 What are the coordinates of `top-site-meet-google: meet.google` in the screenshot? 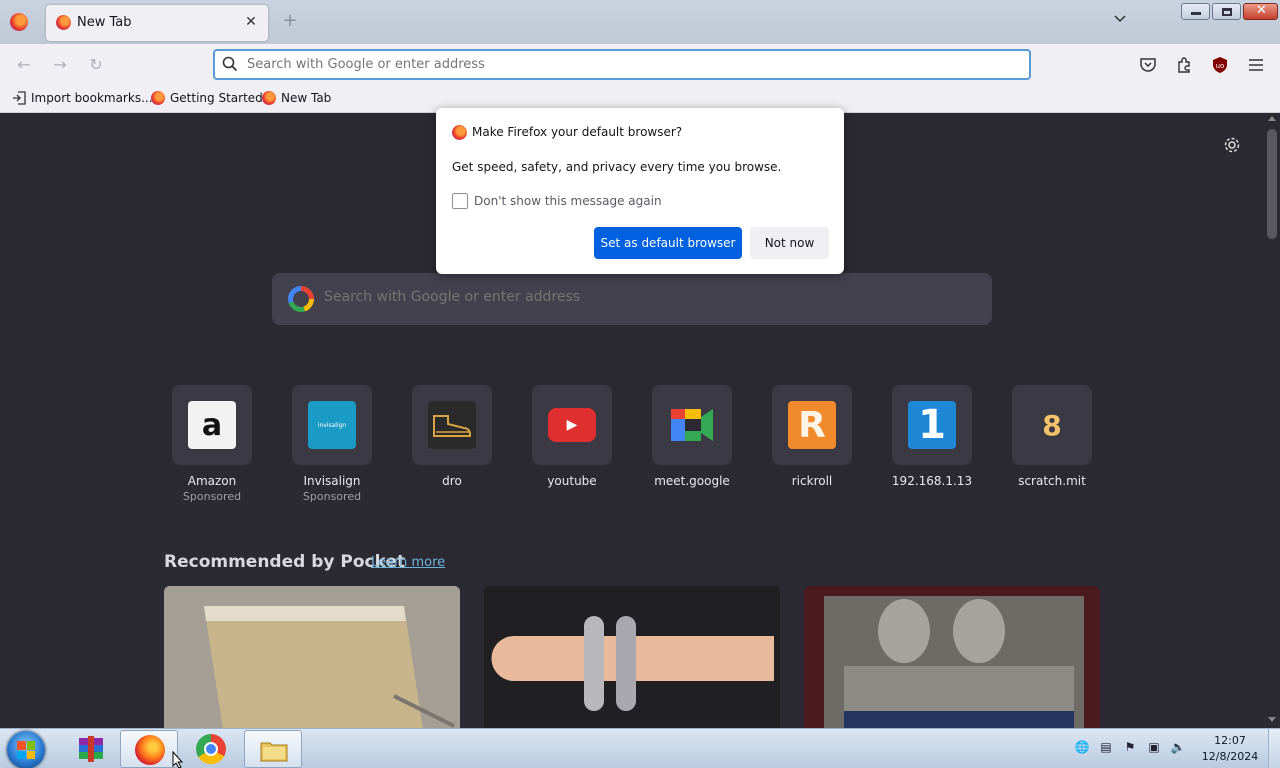 It's located at (692, 436).